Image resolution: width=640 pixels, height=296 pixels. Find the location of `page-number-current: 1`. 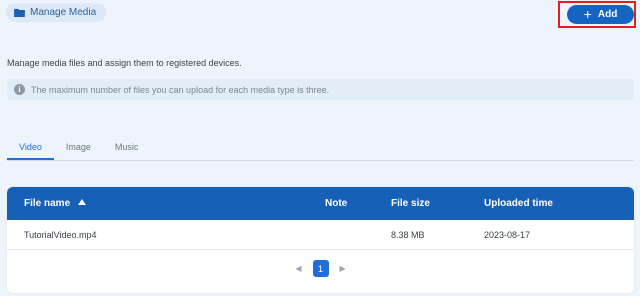

page-number-current: 1 is located at coordinates (320, 268).